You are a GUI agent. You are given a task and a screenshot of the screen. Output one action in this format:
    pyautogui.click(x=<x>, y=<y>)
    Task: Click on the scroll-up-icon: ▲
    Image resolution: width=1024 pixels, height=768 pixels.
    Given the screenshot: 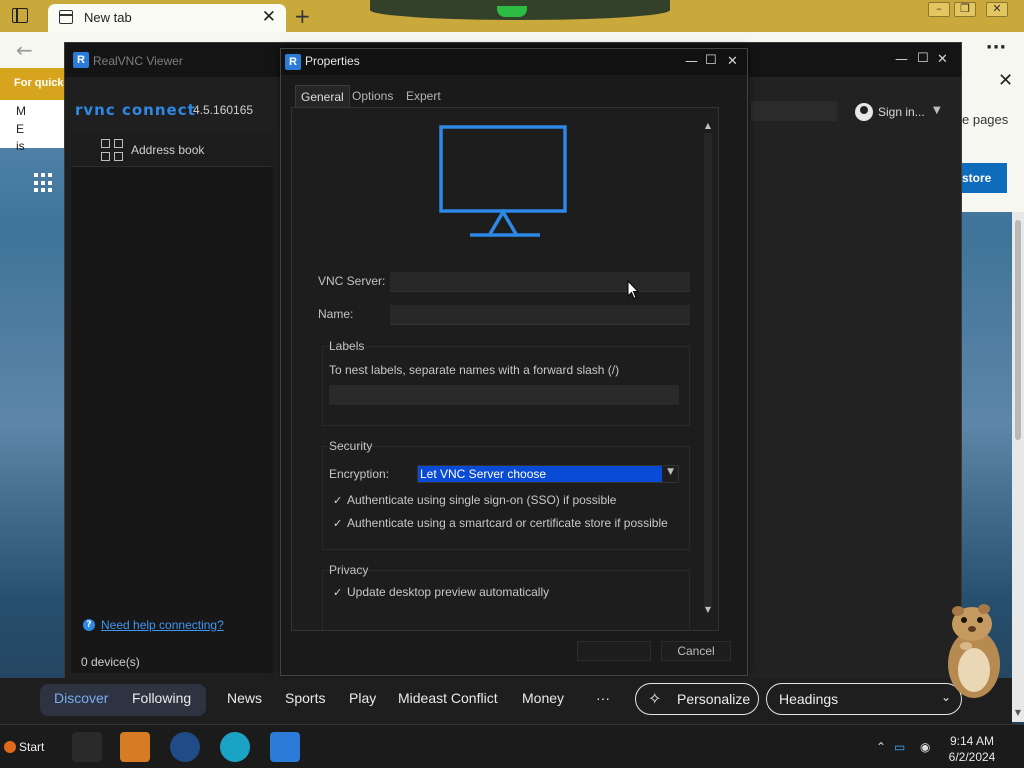 What is the action you would take?
    pyautogui.click(x=708, y=125)
    